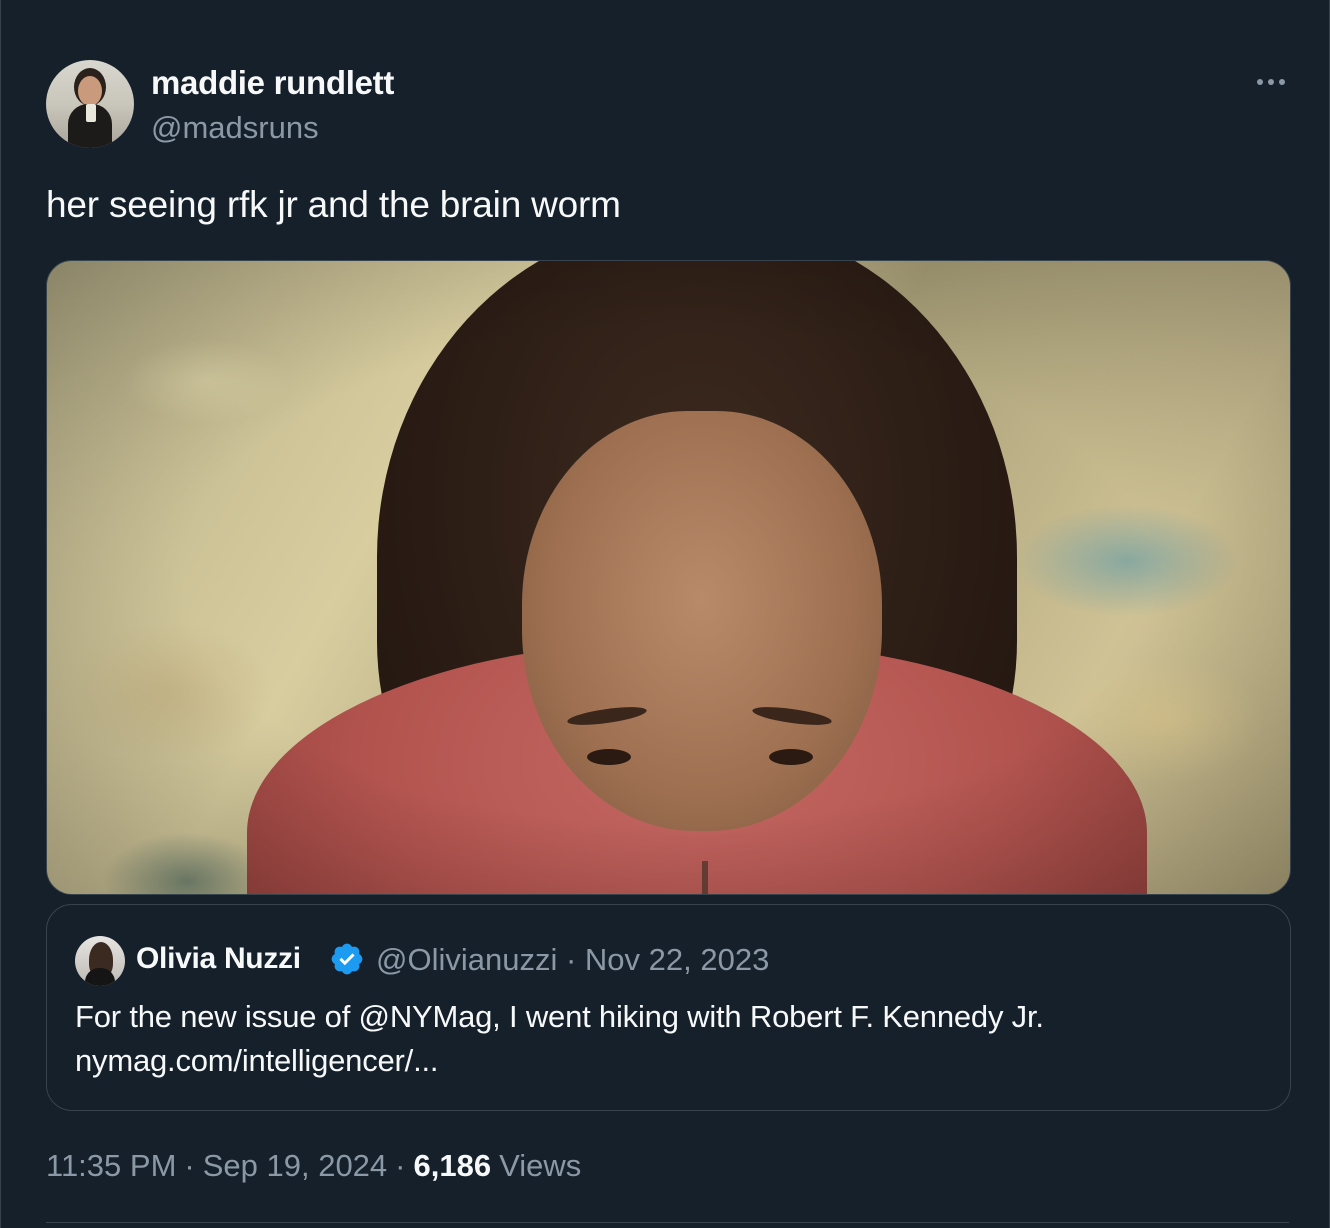 The height and width of the screenshot is (1228, 1330). Describe the element at coordinates (347, 959) in the screenshot. I see `verified-badge-icon` at that location.